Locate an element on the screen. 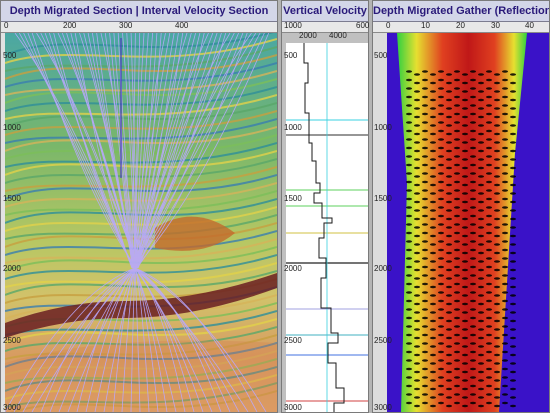 This screenshot has width=550, height=413. section-depth-tick: 1500 is located at coordinates (12, 198).